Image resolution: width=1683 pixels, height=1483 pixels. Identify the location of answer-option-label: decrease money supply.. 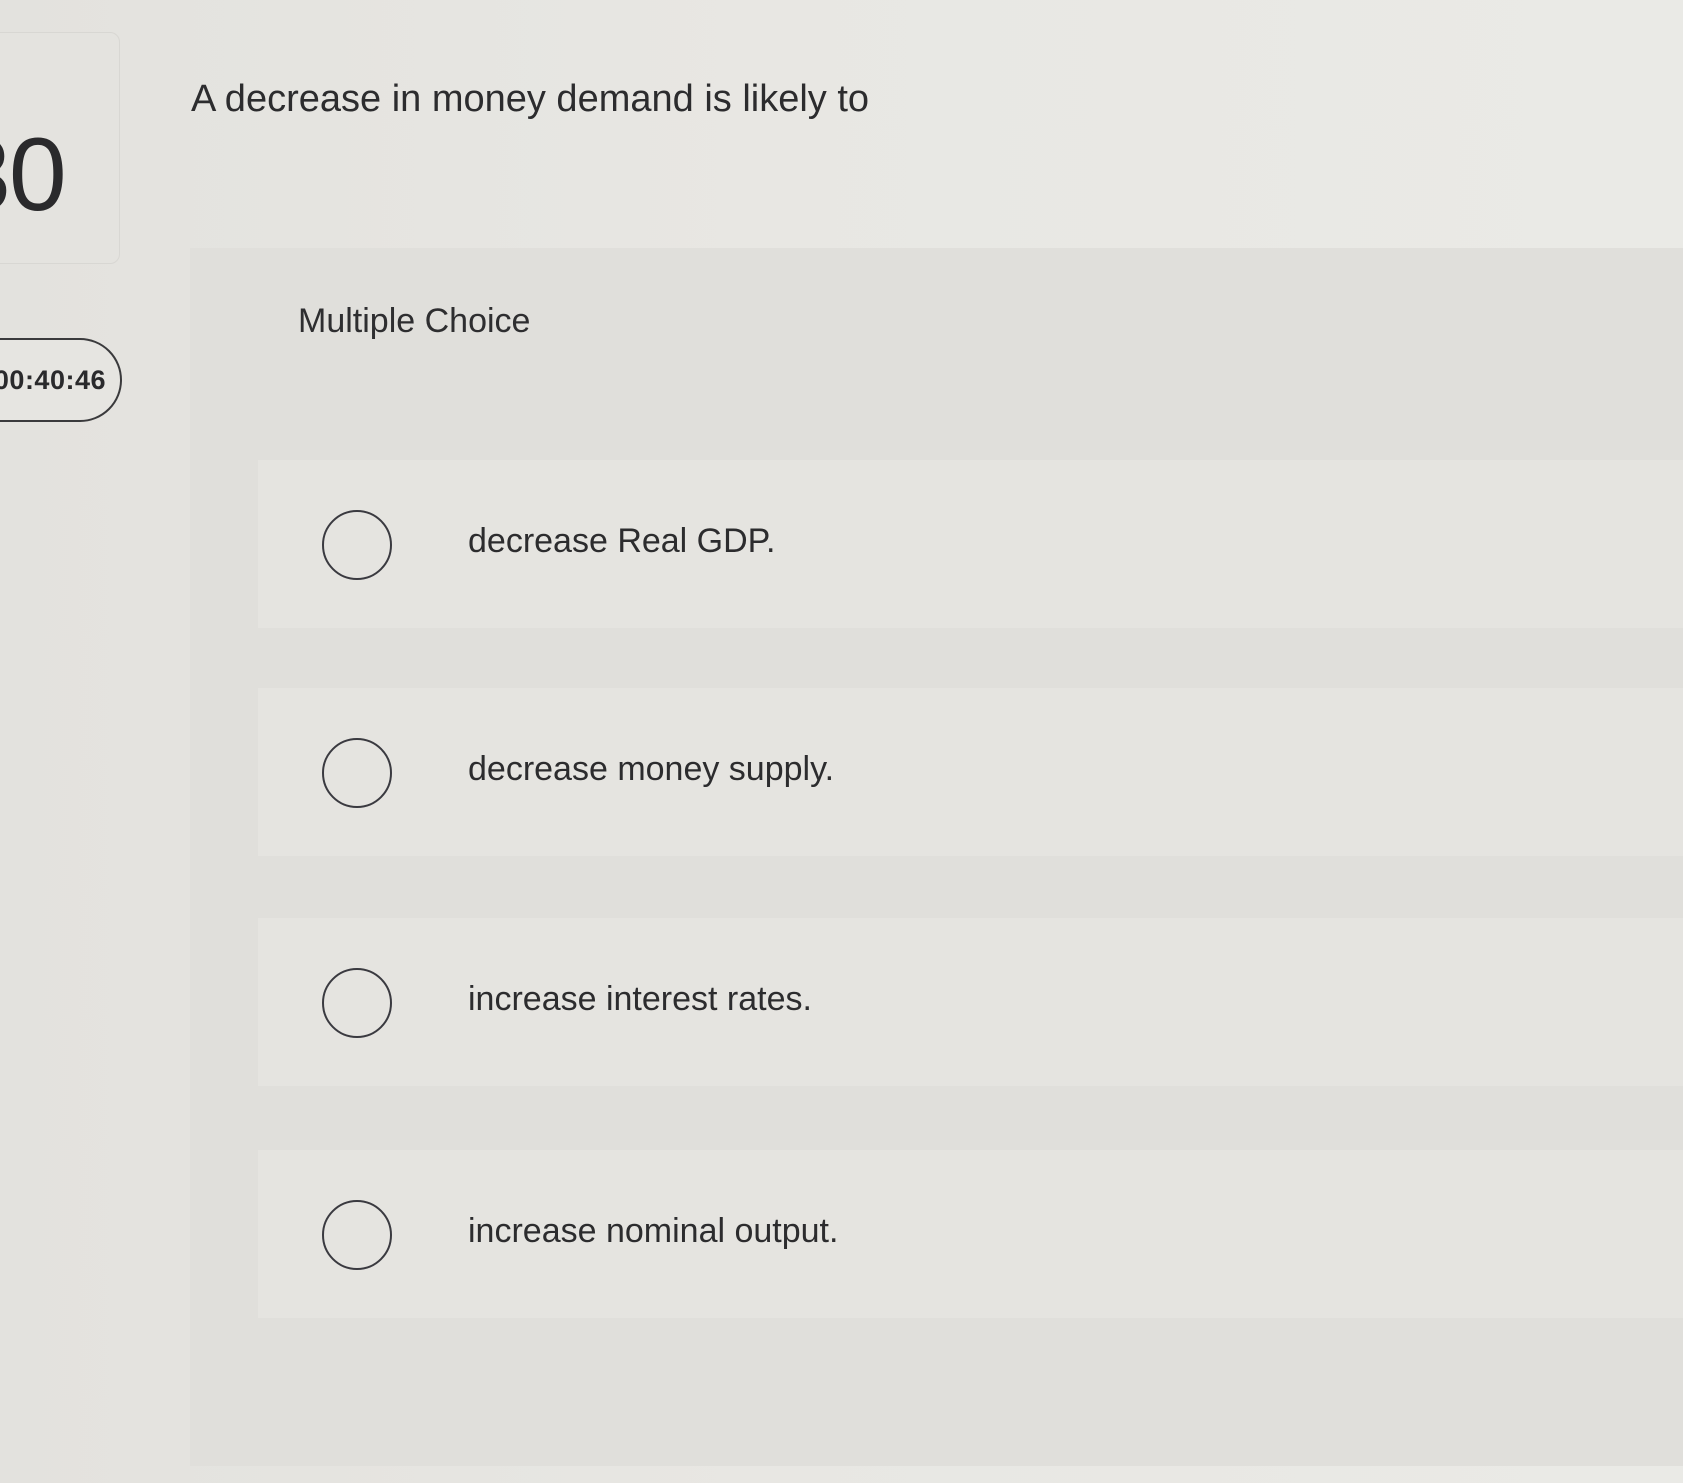
(651, 769).